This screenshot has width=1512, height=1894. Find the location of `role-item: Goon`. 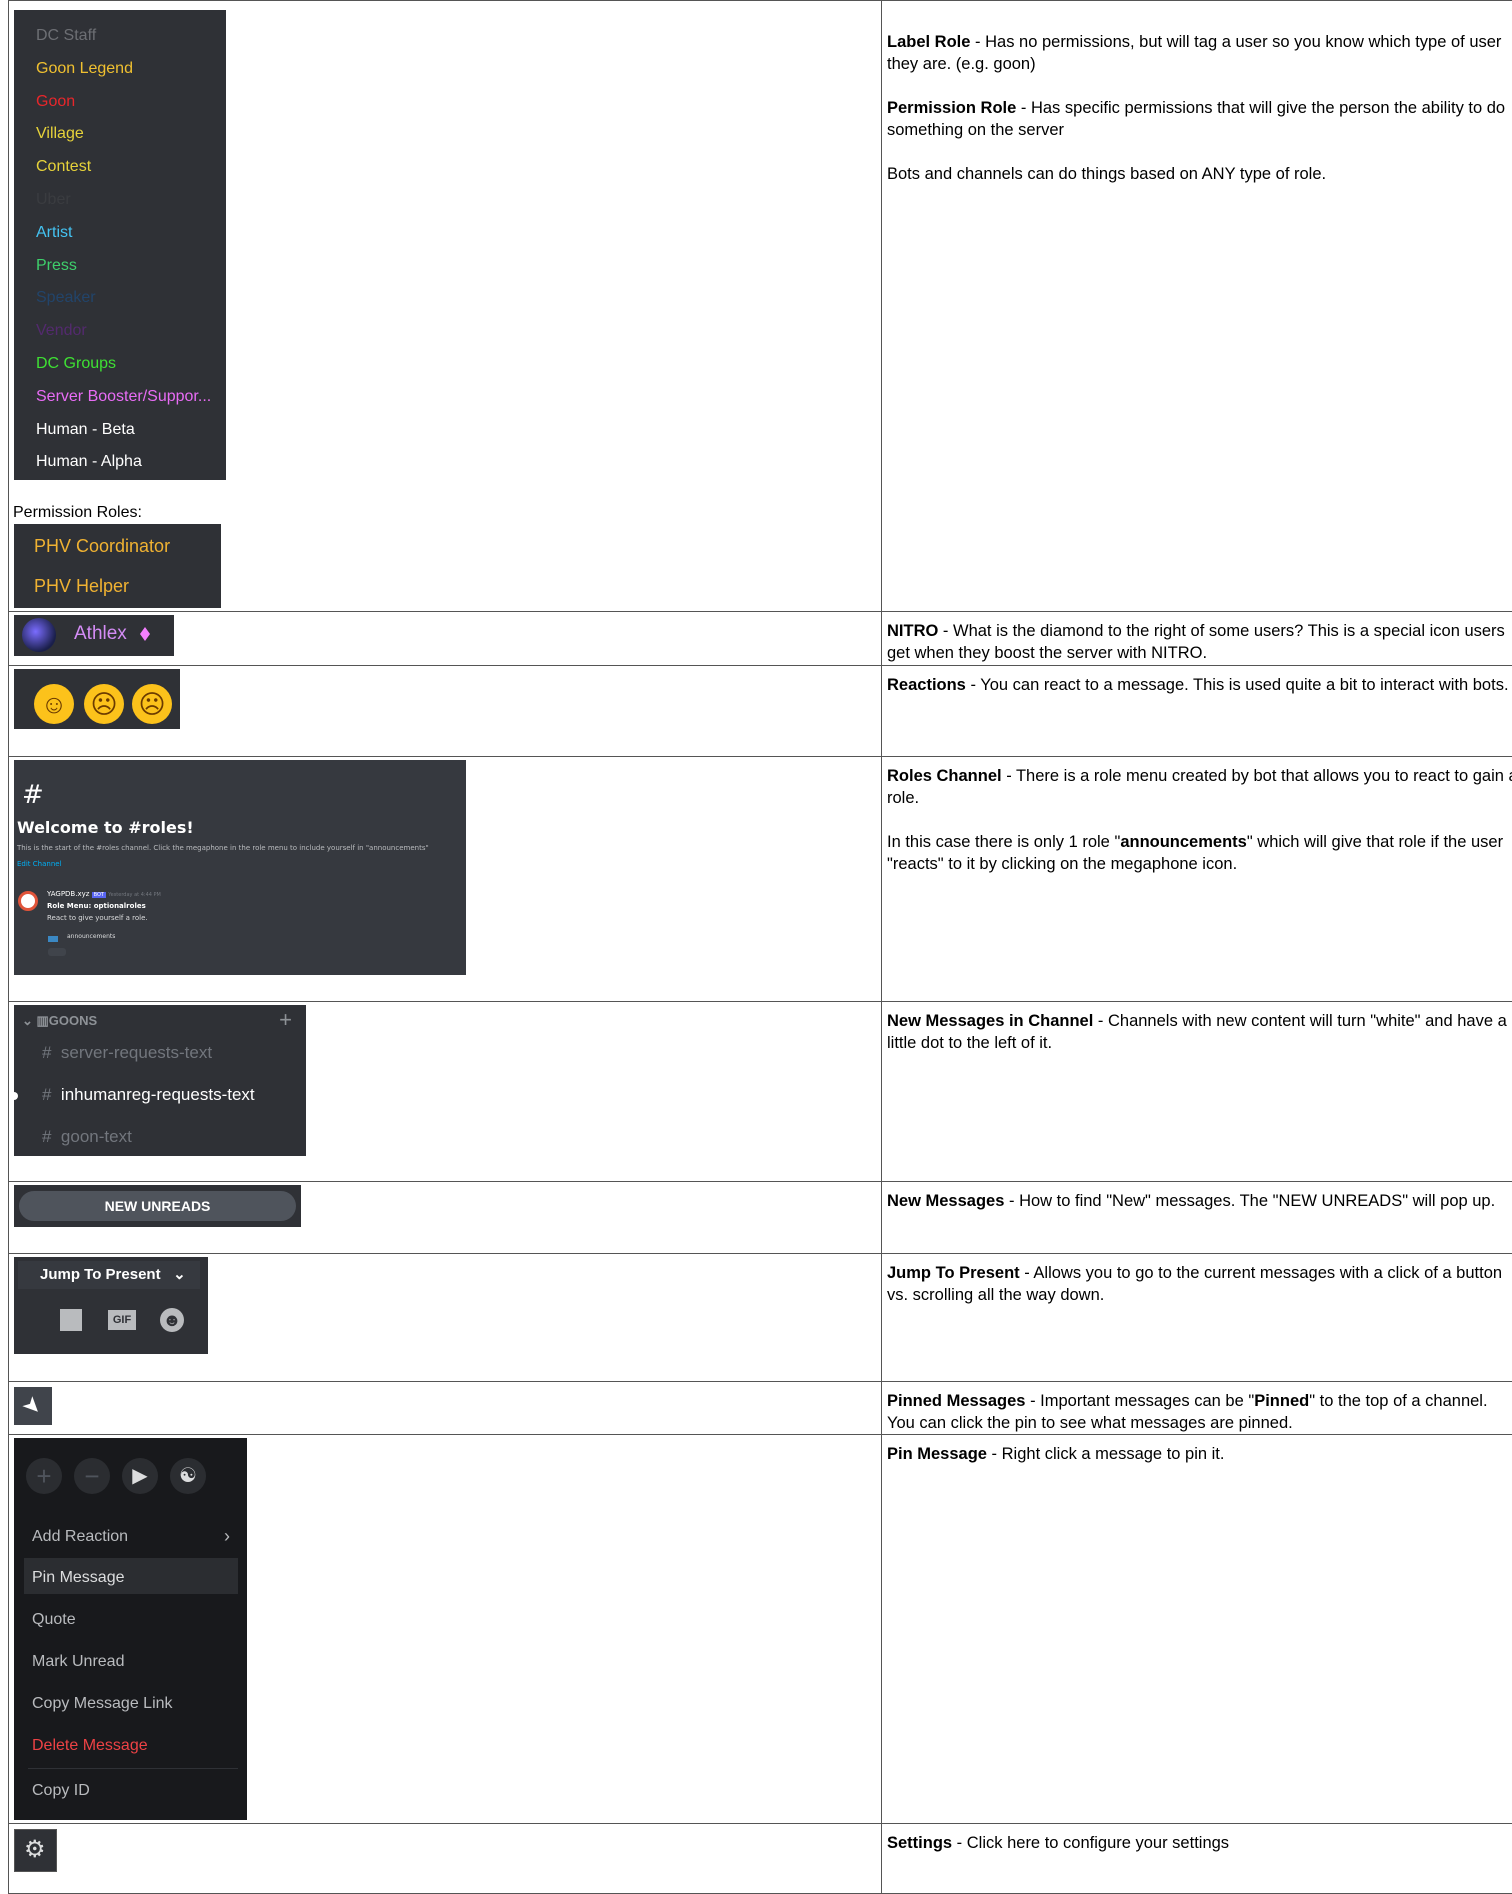

role-item: Goon is located at coordinates (120, 102).